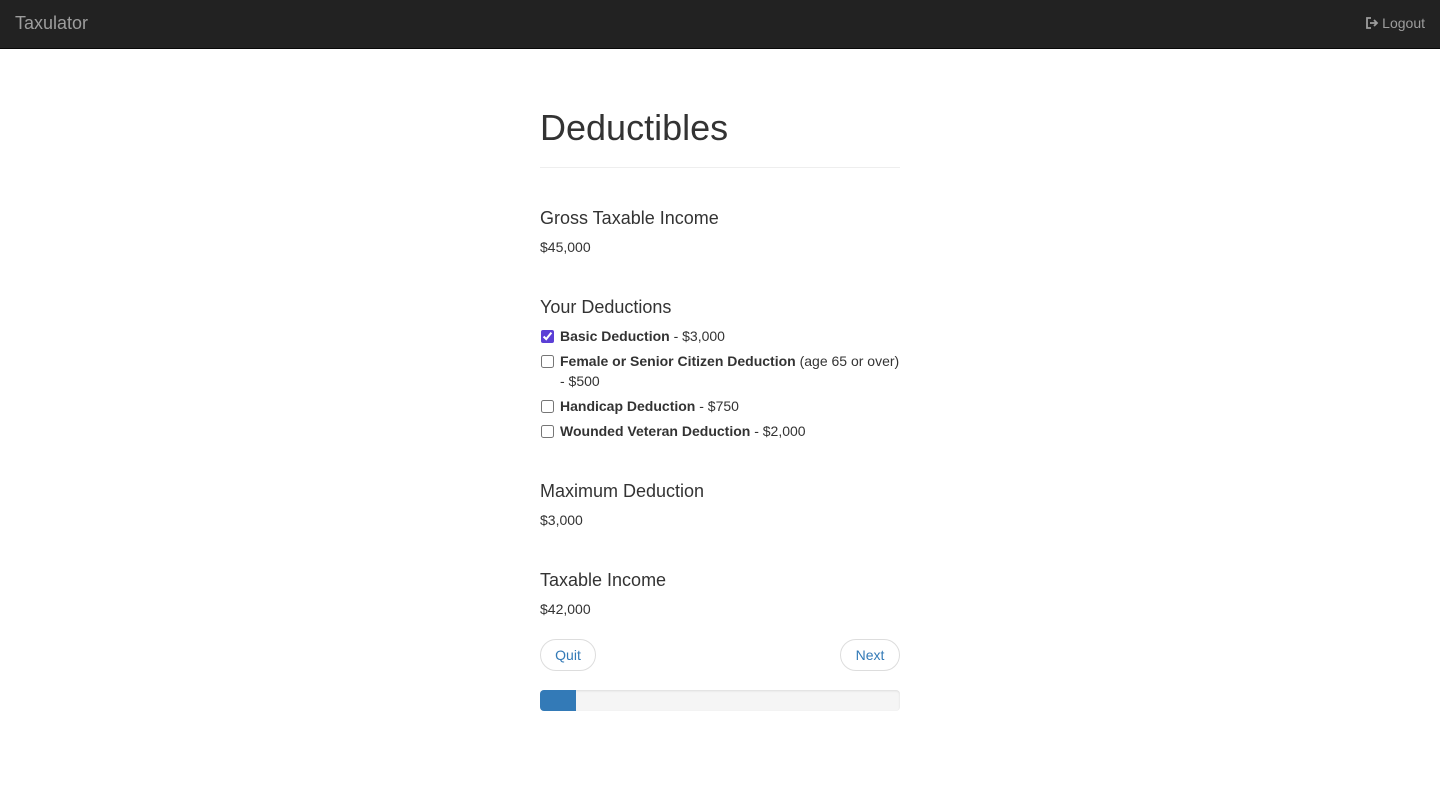 Image resolution: width=1440 pixels, height=786 pixels. I want to click on progress-bar-track, so click(720, 700).